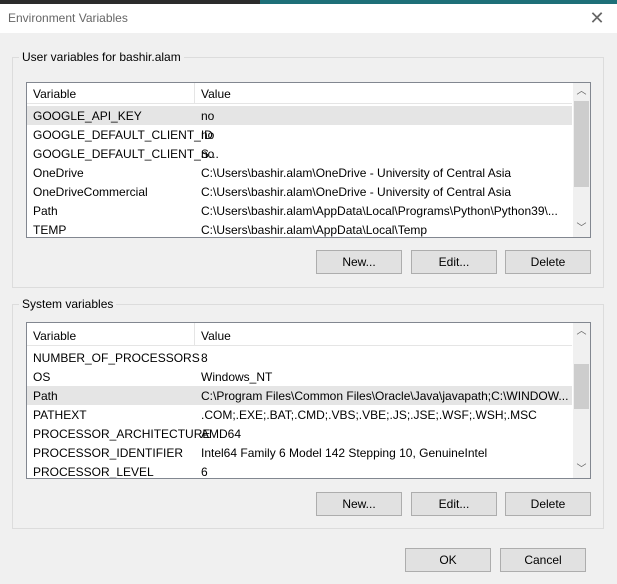 The width and height of the screenshot is (617, 584). Describe the element at coordinates (543, 560) in the screenshot. I see `cancel-button: Cancel` at that location.